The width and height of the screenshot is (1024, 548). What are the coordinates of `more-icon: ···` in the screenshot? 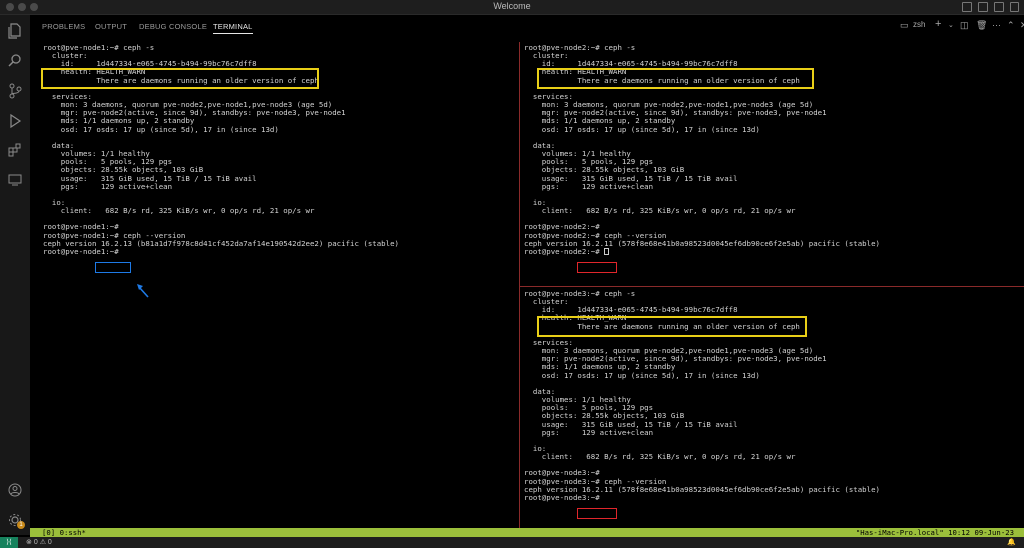 It's located at (996, 25).